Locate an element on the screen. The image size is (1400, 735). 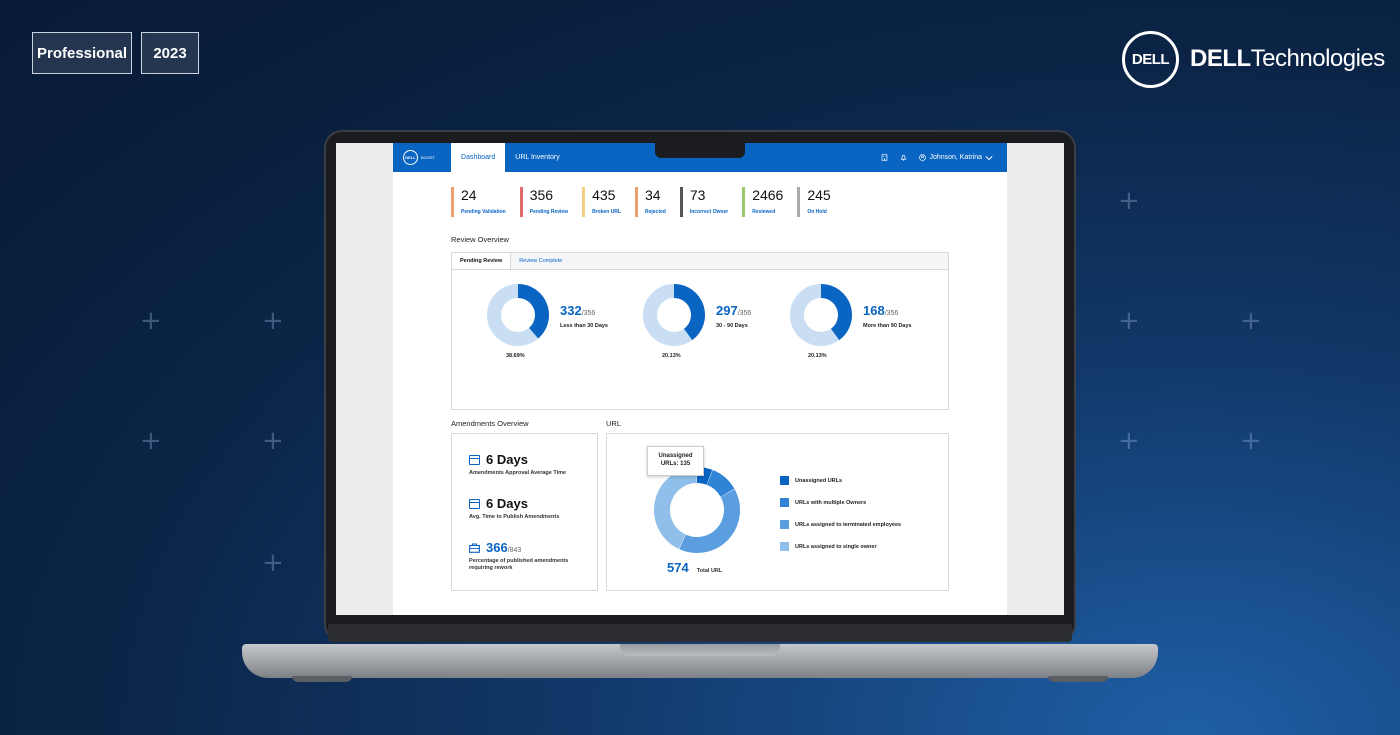
review-count: 332 is located at coordinates (571, 310).